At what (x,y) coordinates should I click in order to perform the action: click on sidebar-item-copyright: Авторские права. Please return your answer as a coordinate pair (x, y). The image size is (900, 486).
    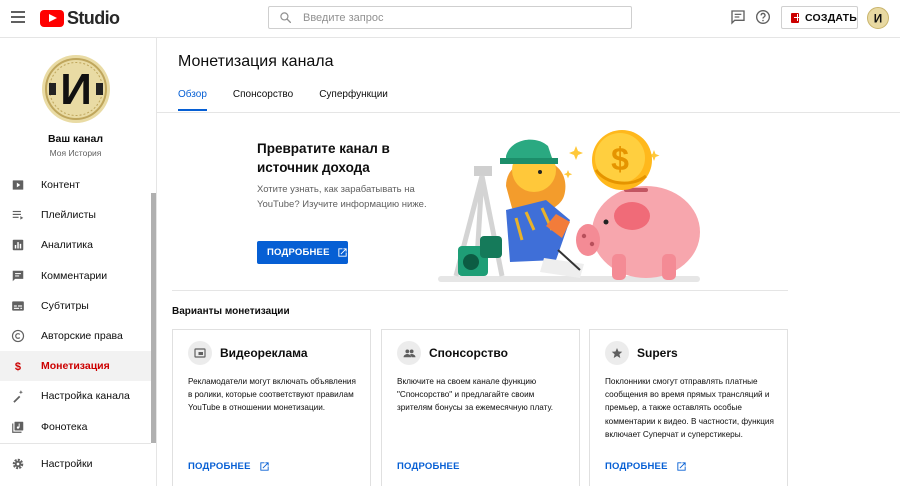
    Looking at the image, I should click on (75, 336).